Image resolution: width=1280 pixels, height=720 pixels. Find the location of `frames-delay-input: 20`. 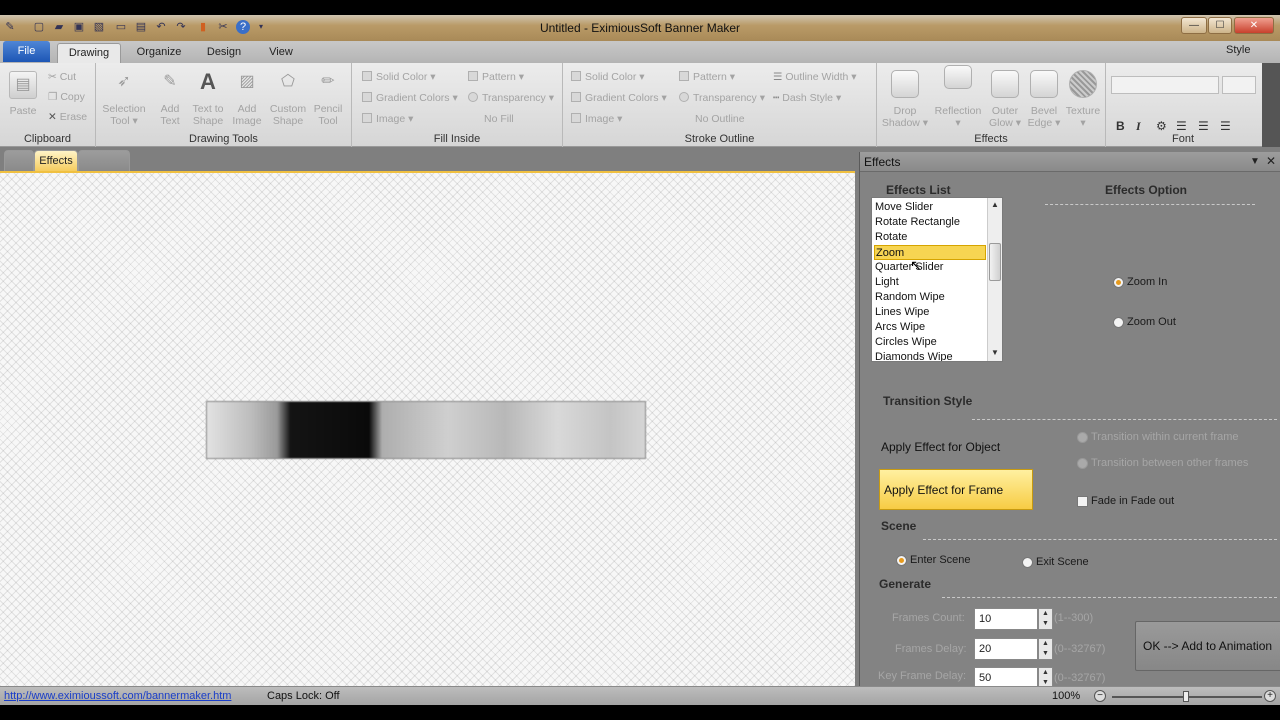

frames-delay-input: 20 is located at coordinates (1006, 649).